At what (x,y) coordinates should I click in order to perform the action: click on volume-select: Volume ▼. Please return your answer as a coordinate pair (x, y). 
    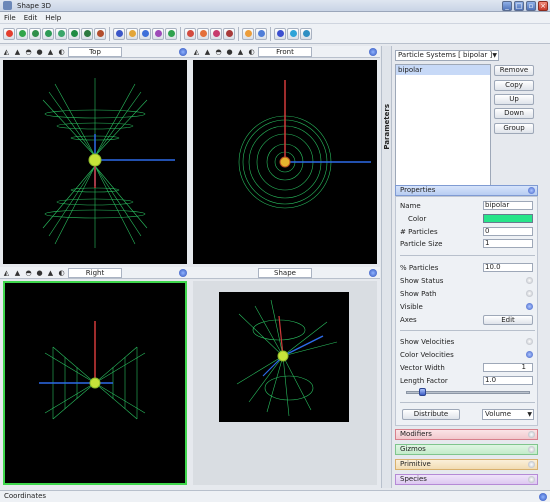
    Looking at the image, I should click on (508, 414).